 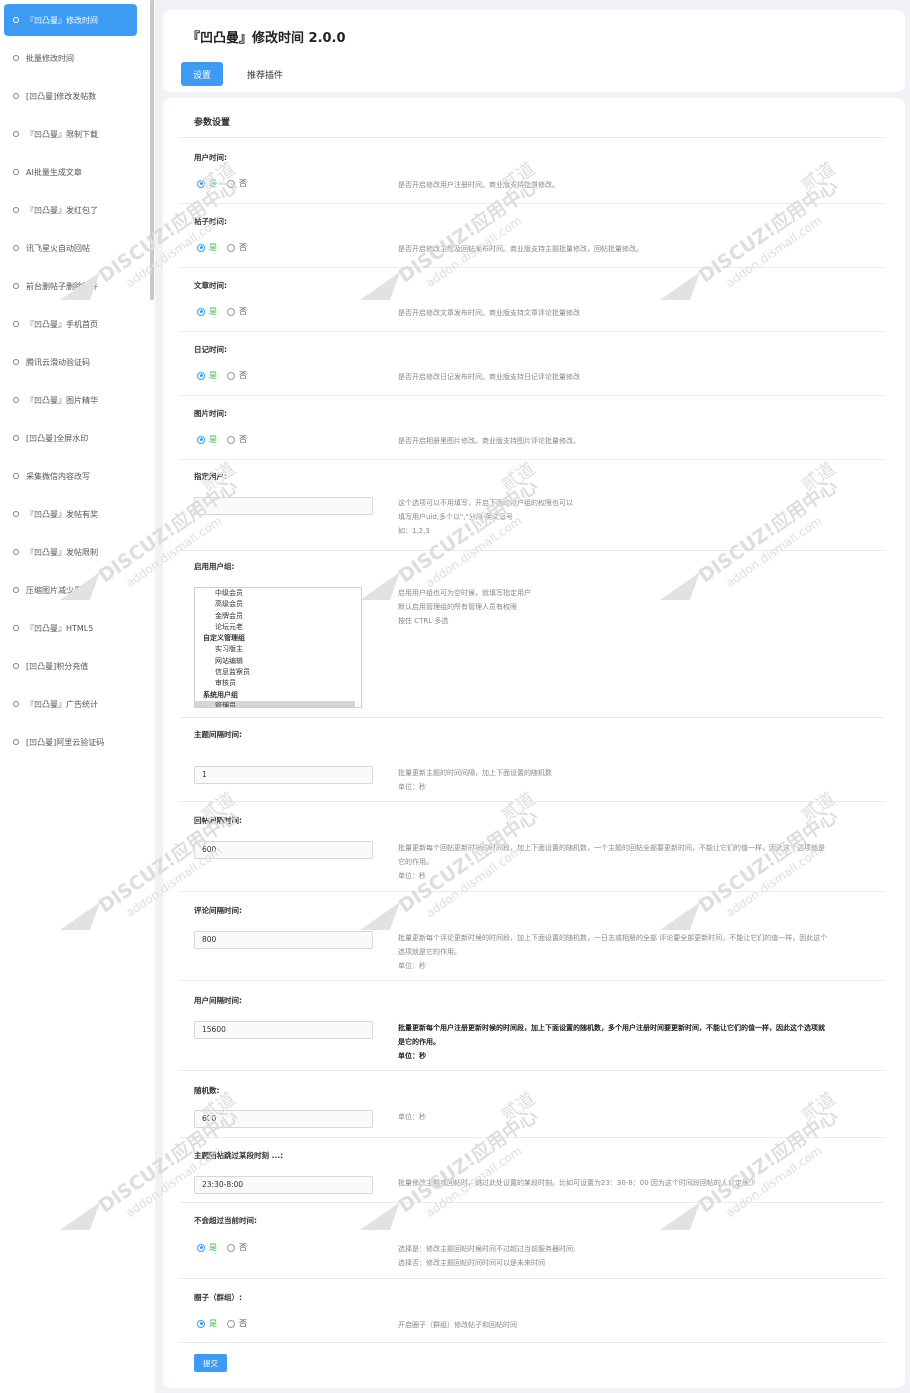 What do you see at coordinates (283, 1185) in the screenshot?
I see `skip-period-input: 23:30-8:00` at bounding box center [283, 1185].